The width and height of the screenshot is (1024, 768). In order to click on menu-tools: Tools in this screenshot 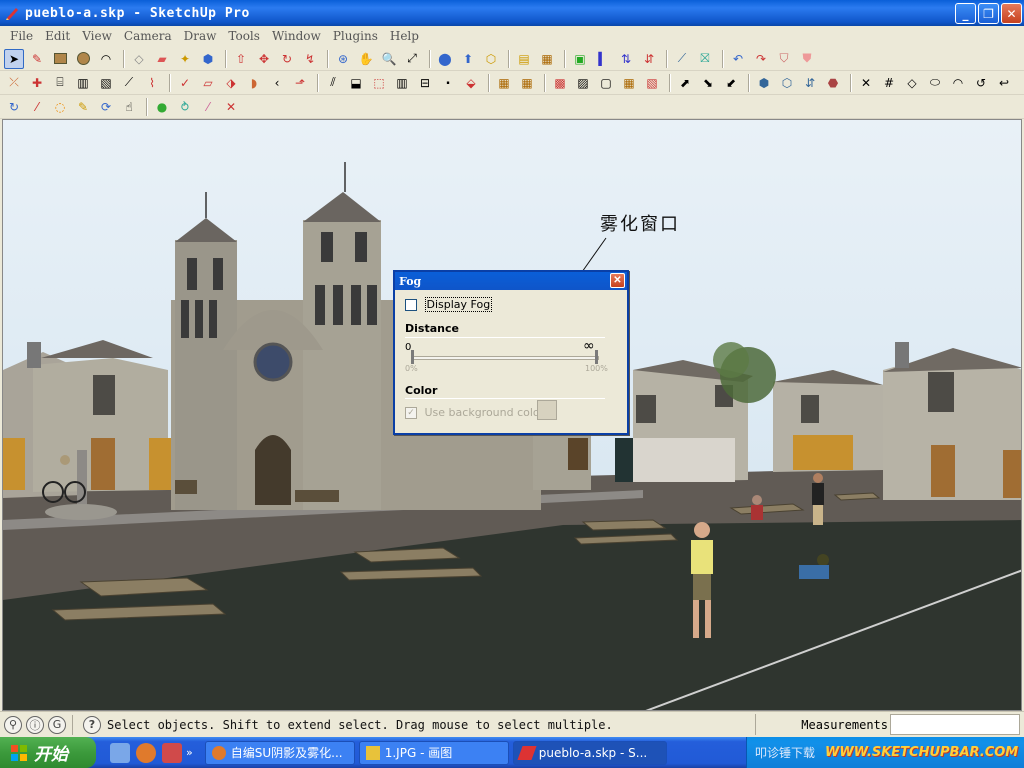, I will do `click(244, 36)`.